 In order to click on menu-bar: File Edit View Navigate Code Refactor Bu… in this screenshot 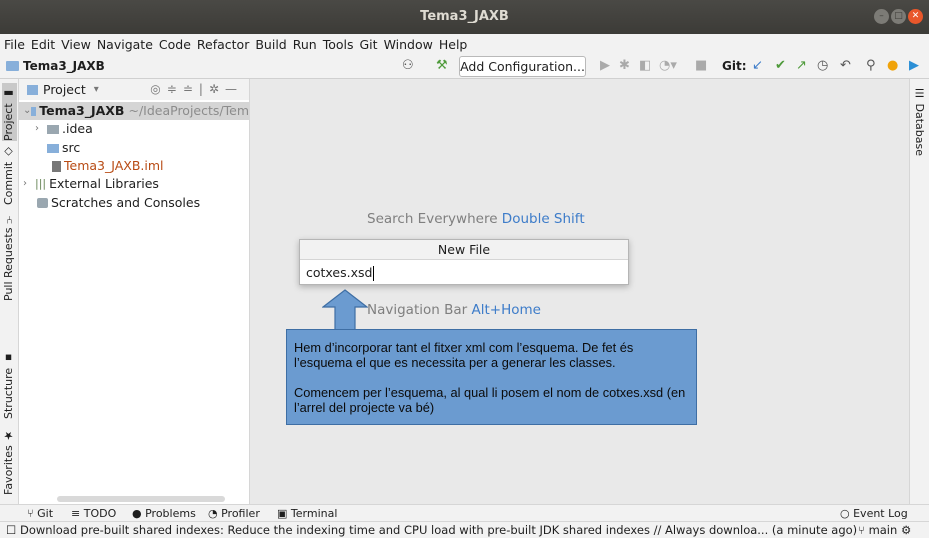, I will do `click(464, 44)`.